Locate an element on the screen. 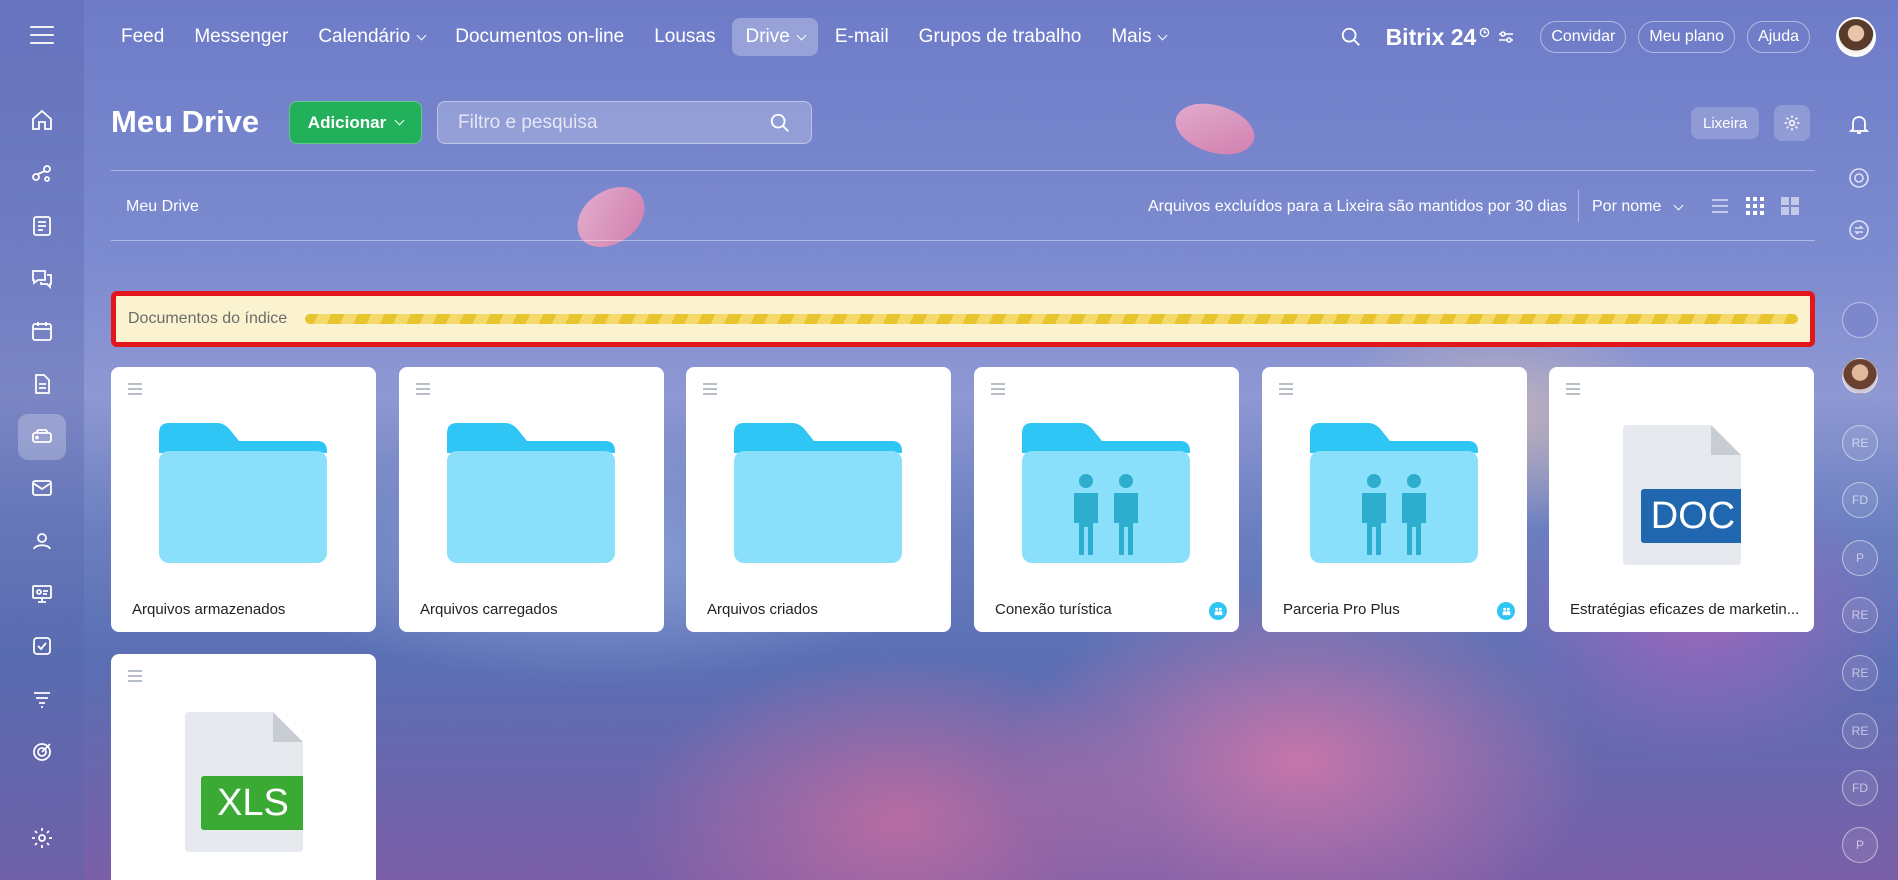 This screenshot has height=880, width=1898. tune-icon is located at coordinates (1506, 37).